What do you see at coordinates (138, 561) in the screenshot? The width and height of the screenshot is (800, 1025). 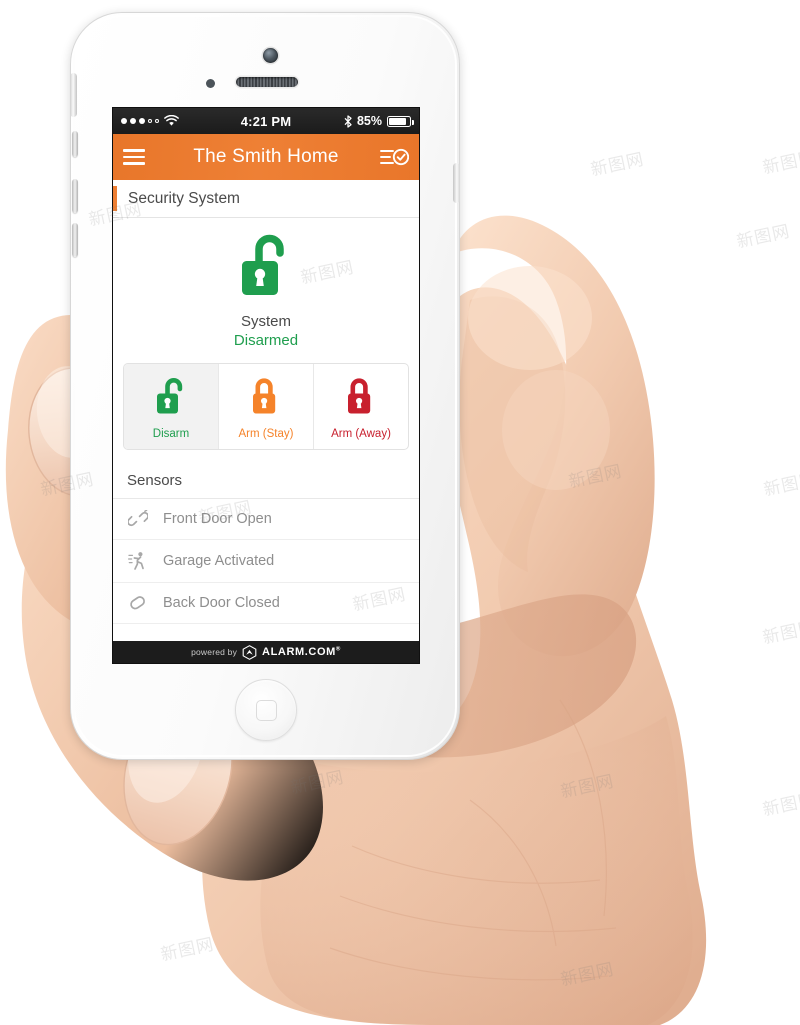 I see `motion-person-icon` at bounding box center [138, 561].